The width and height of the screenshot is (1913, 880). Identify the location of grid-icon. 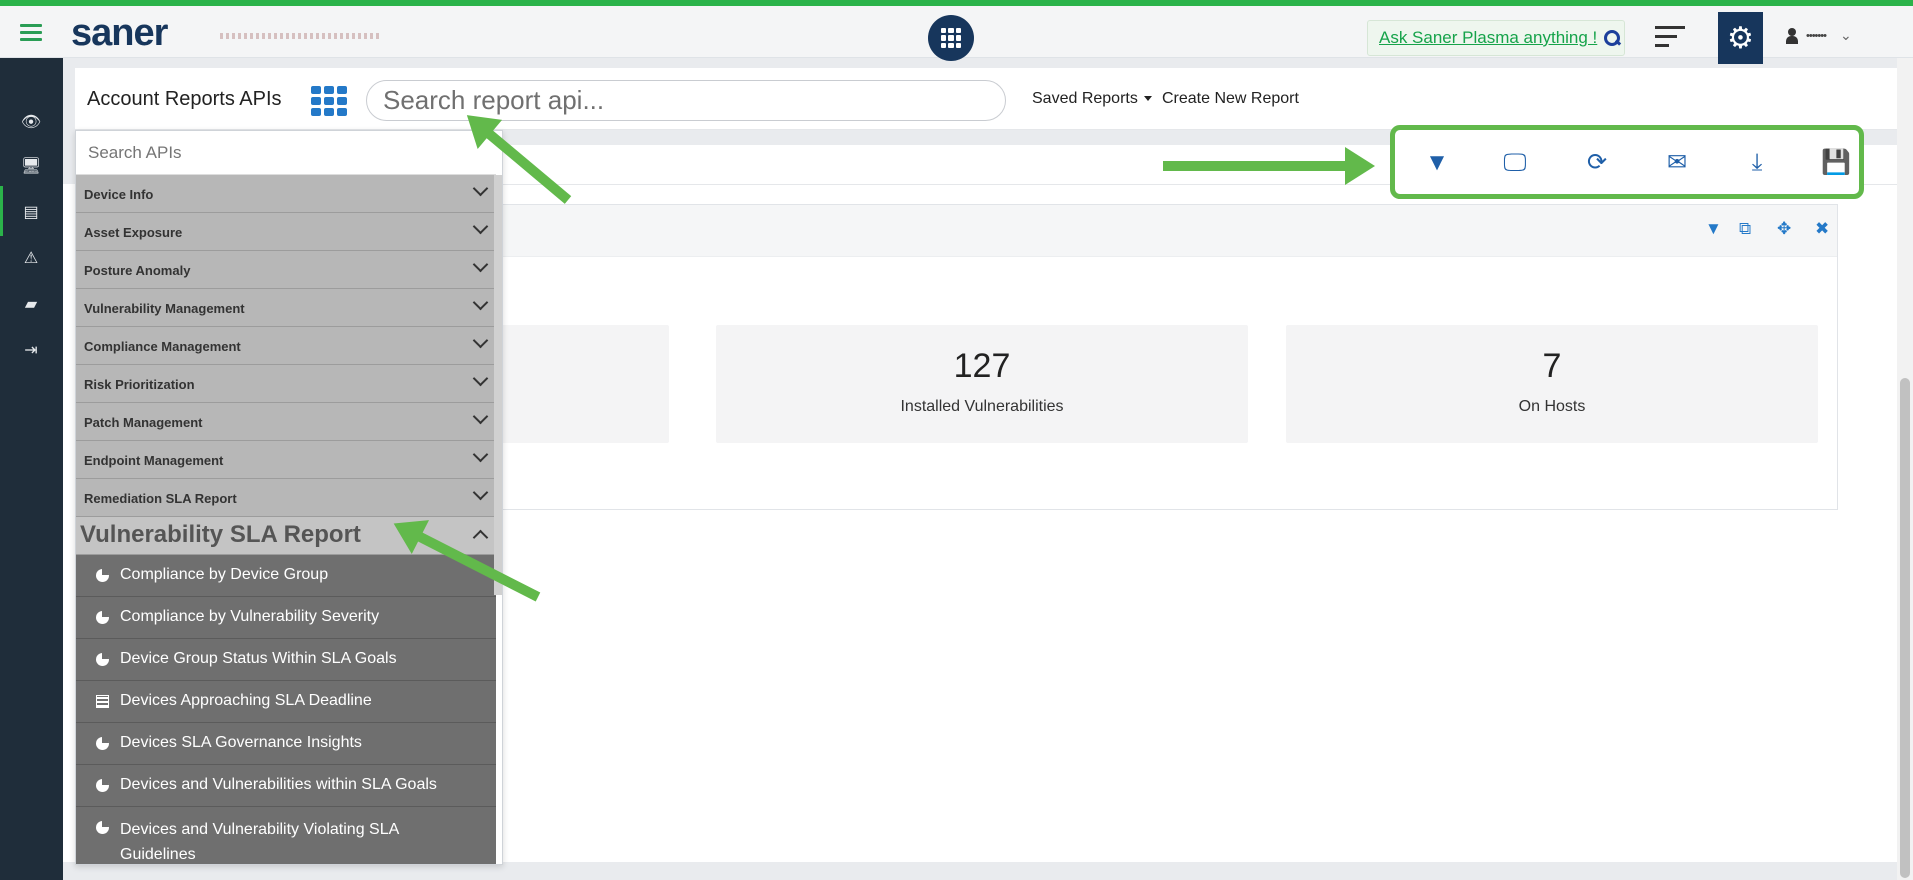
(951, 38).